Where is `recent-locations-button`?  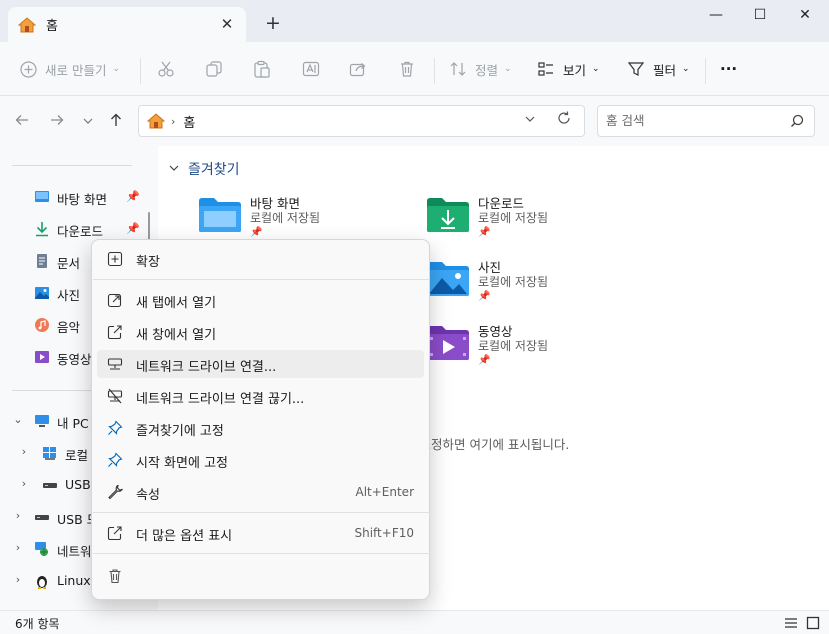 recent-locations-button is located at coordinates (88, 122).